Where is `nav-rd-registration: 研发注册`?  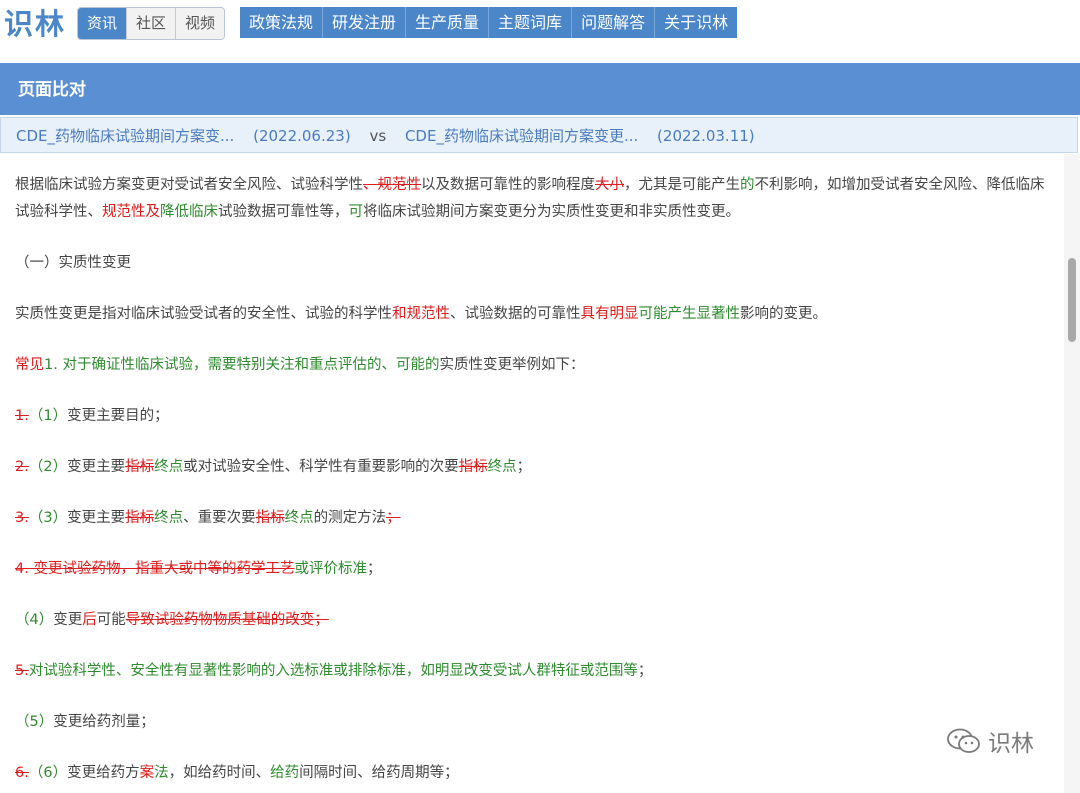
nav-rd-registration: 研发注册 is located at coordinates (365, 22).